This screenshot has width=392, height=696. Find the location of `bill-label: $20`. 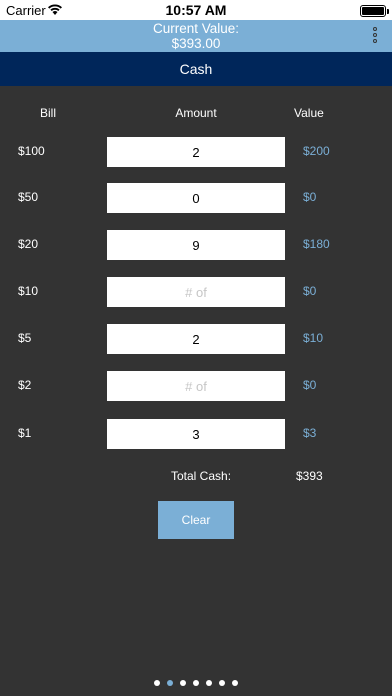

bill-label: $20 is located at coordinates (28, 244).